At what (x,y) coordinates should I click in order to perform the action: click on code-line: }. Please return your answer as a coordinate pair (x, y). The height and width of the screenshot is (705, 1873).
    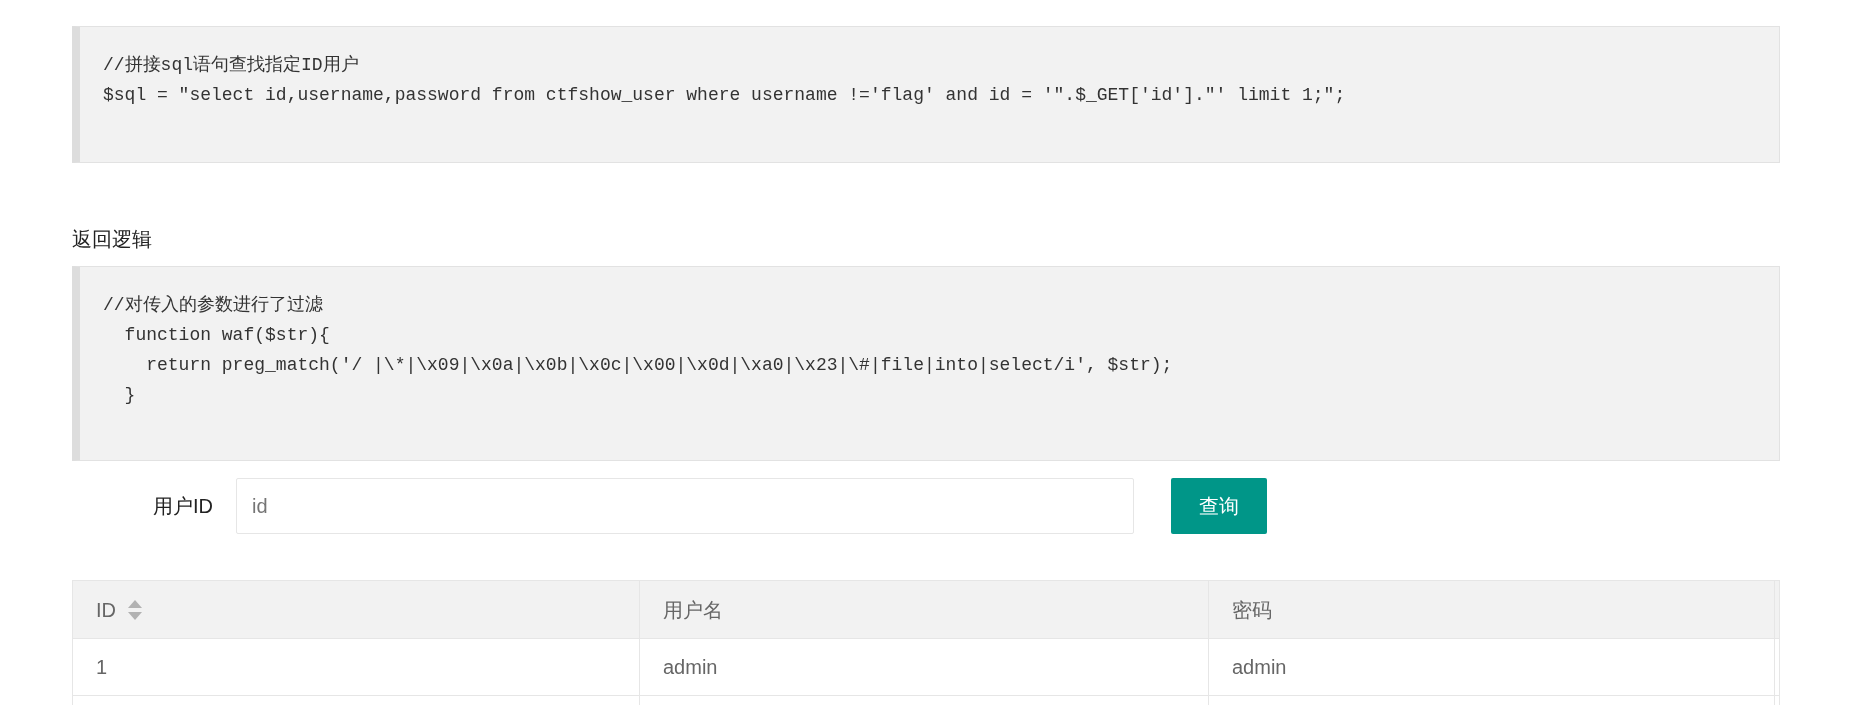
    Looking at the image, I should click on (129, 395).